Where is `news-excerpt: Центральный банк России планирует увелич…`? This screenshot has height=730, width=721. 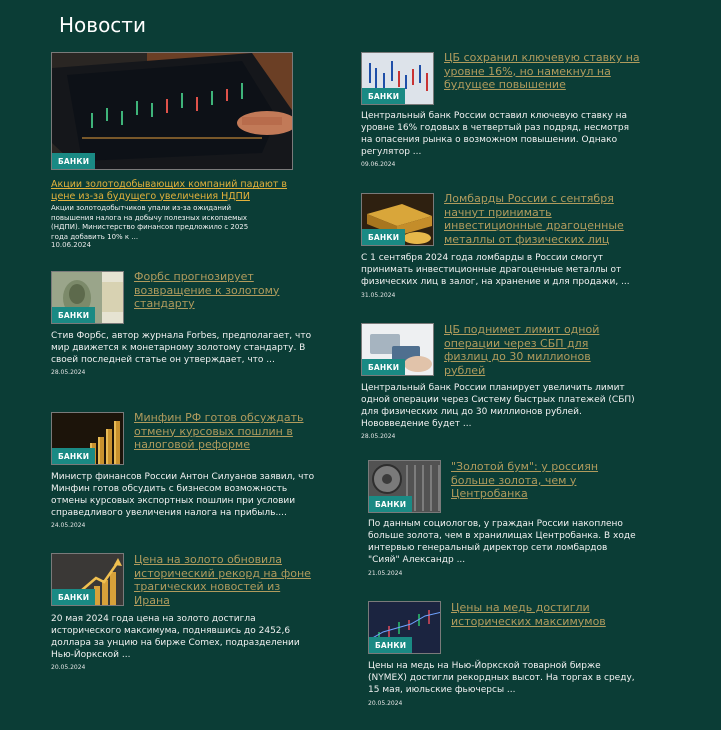 news-excerpt: Центральный банк России планирует увелич… is located at coordinates (498, 406).